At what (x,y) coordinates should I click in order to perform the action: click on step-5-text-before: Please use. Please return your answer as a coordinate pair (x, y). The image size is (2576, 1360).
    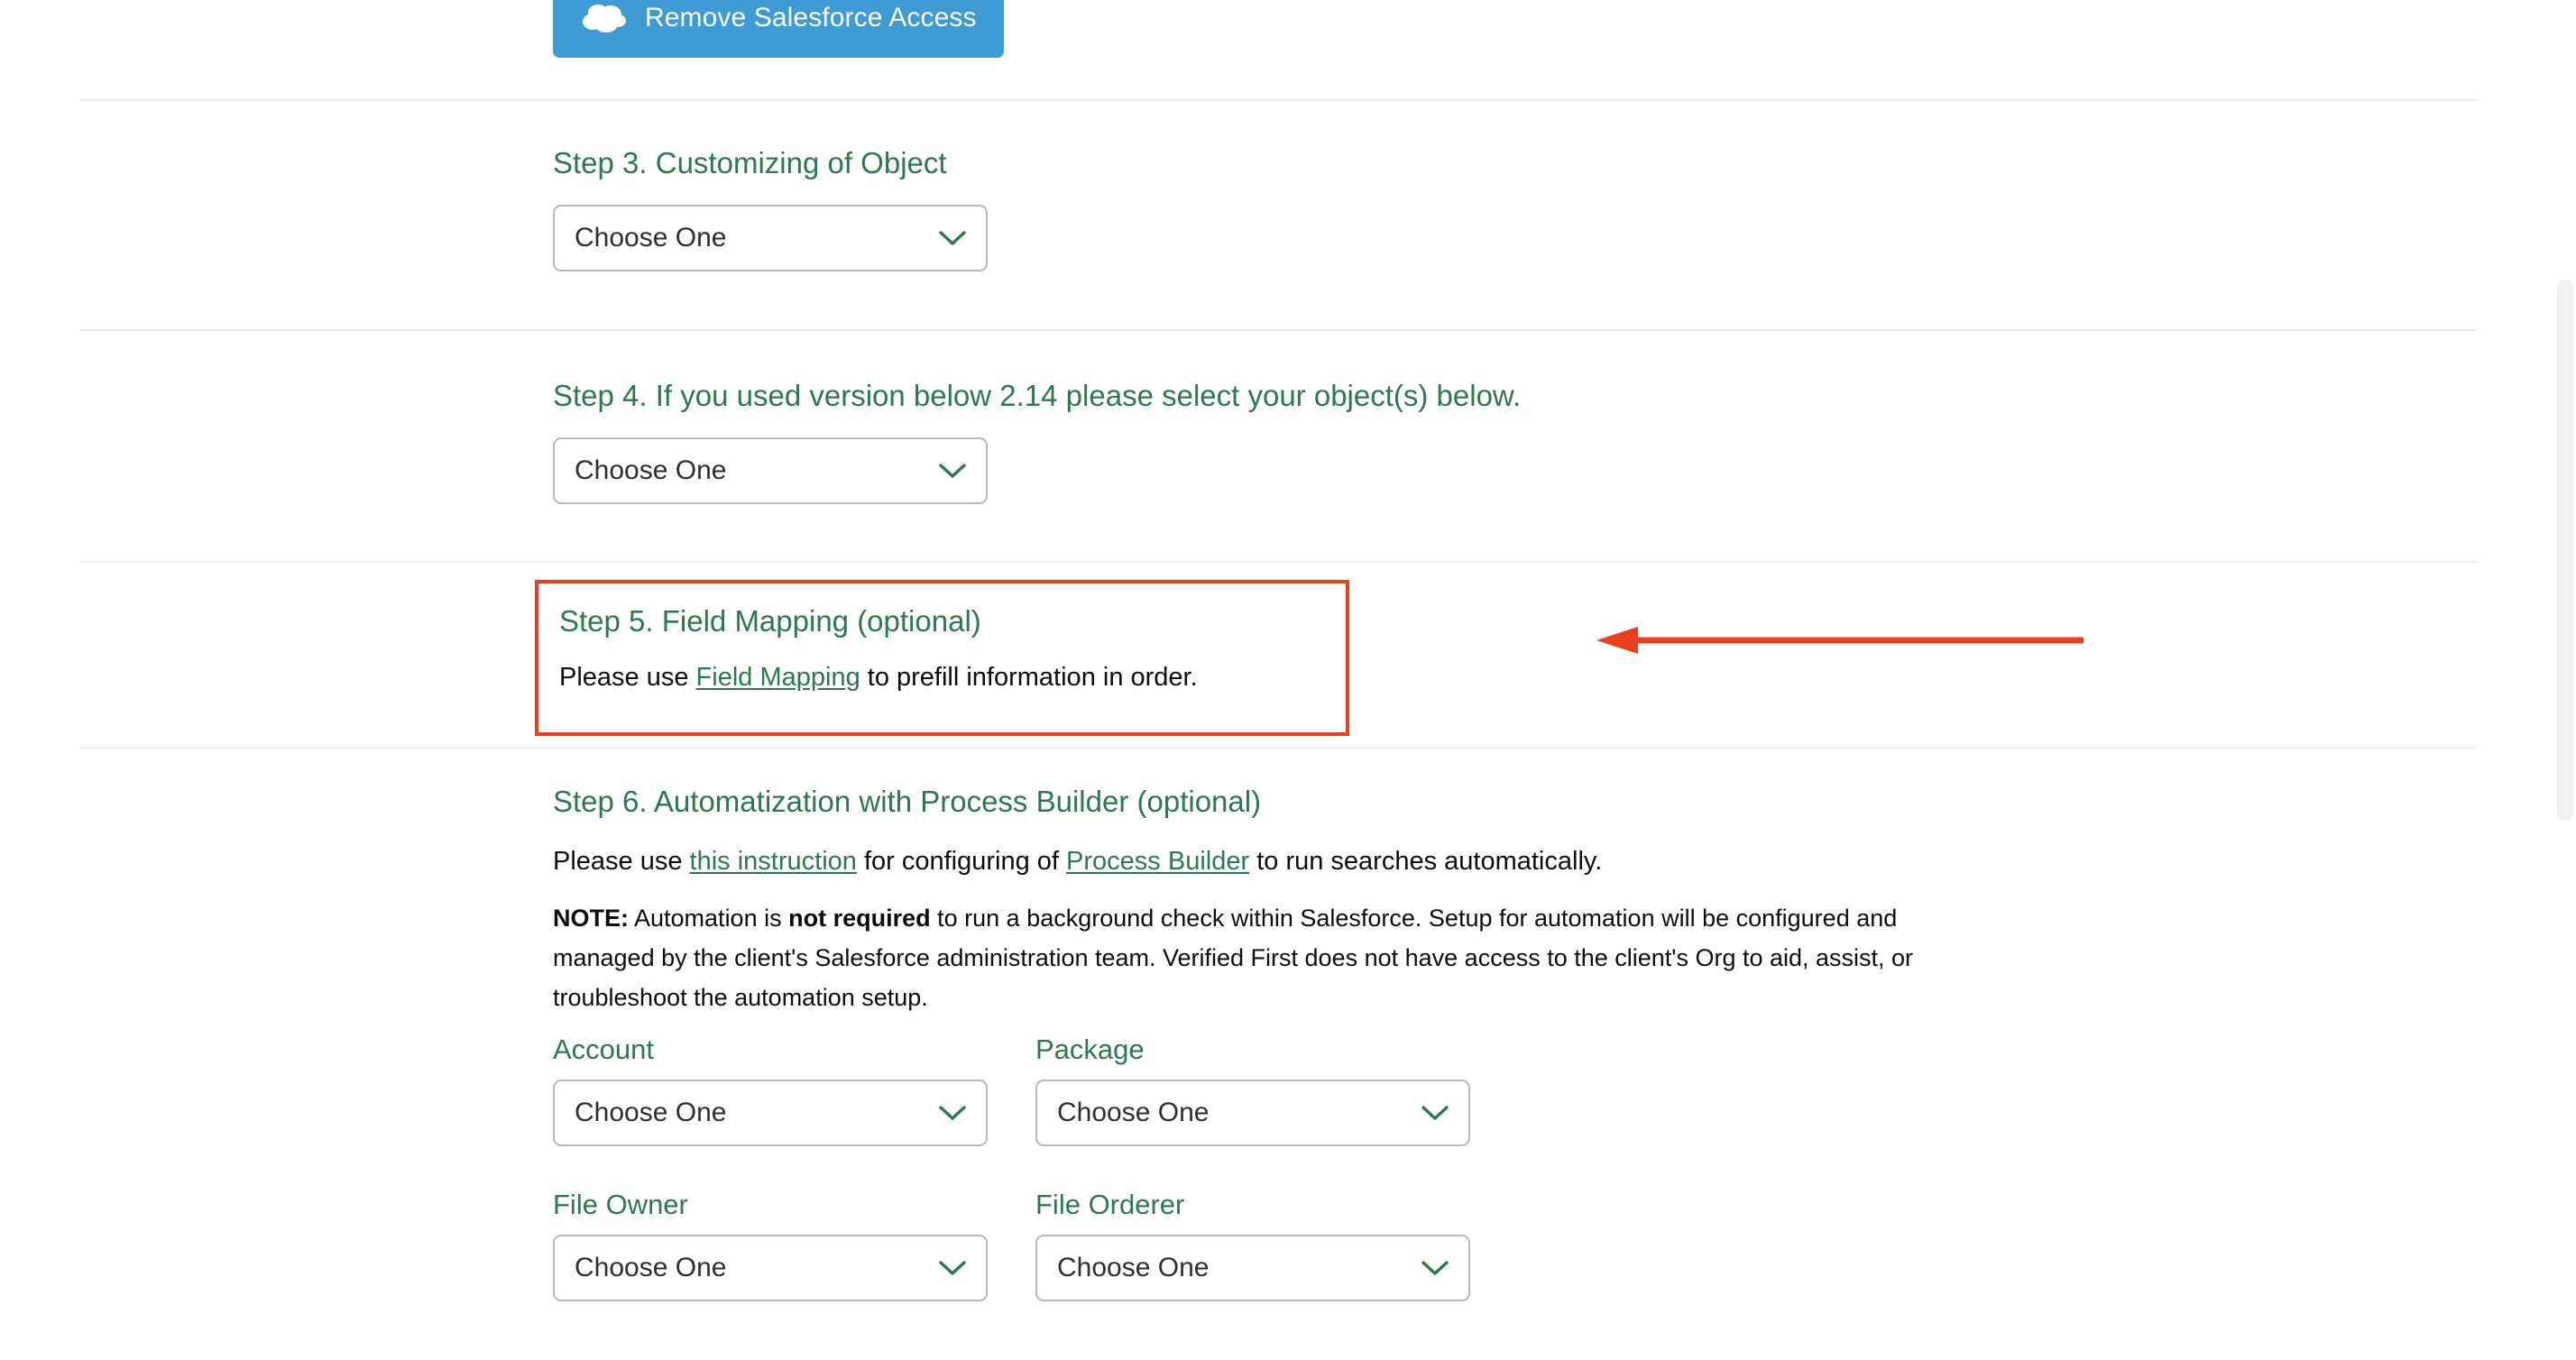
    Looking at the image, I should click on (628, 678).